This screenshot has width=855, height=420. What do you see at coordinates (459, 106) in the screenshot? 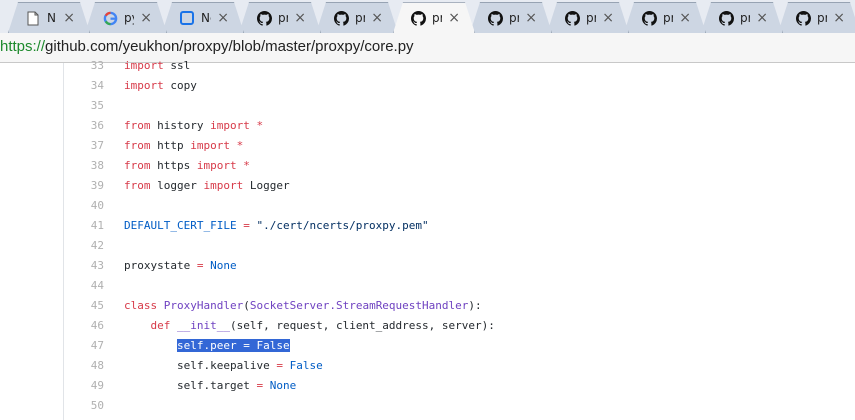
I see `code-line: 35` at bounding box center [459, 106].